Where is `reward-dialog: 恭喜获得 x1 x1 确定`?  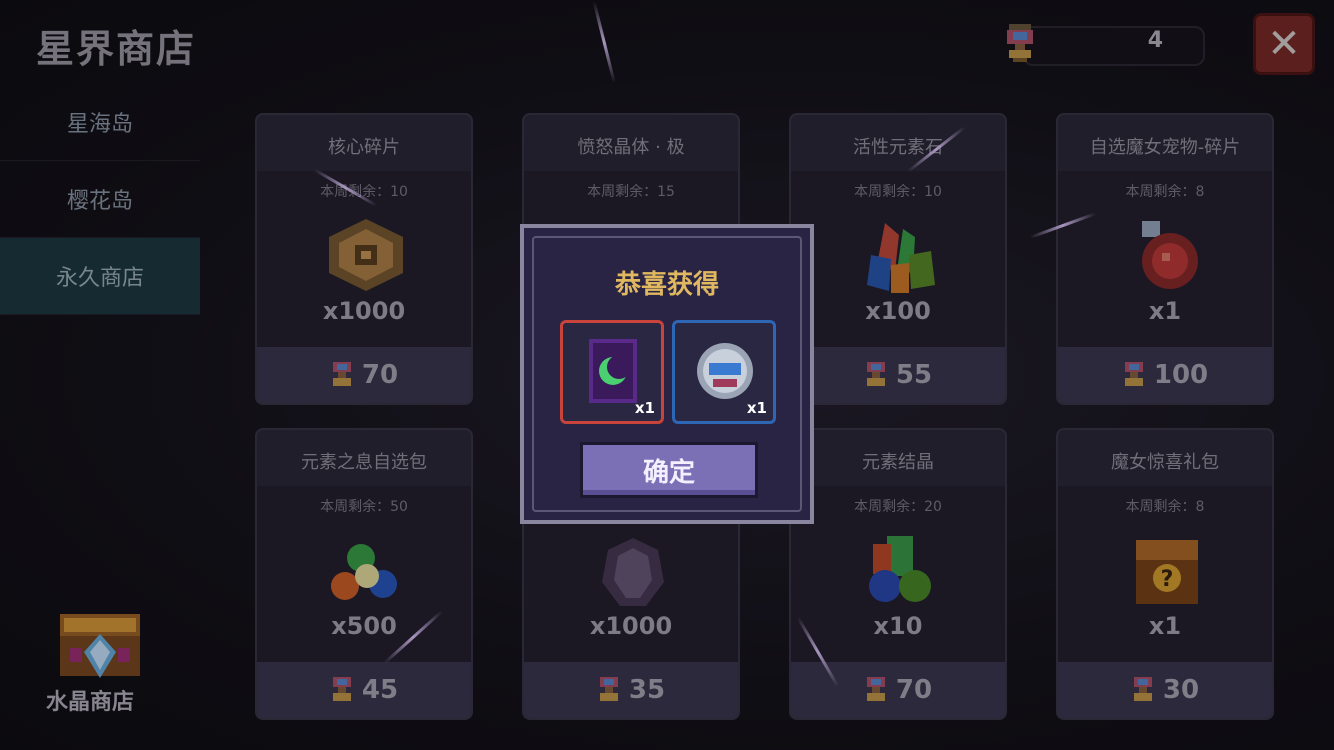
reward-dialog: 恭喜获得 x1 x1 确定 is located at coordinates (667, 374).